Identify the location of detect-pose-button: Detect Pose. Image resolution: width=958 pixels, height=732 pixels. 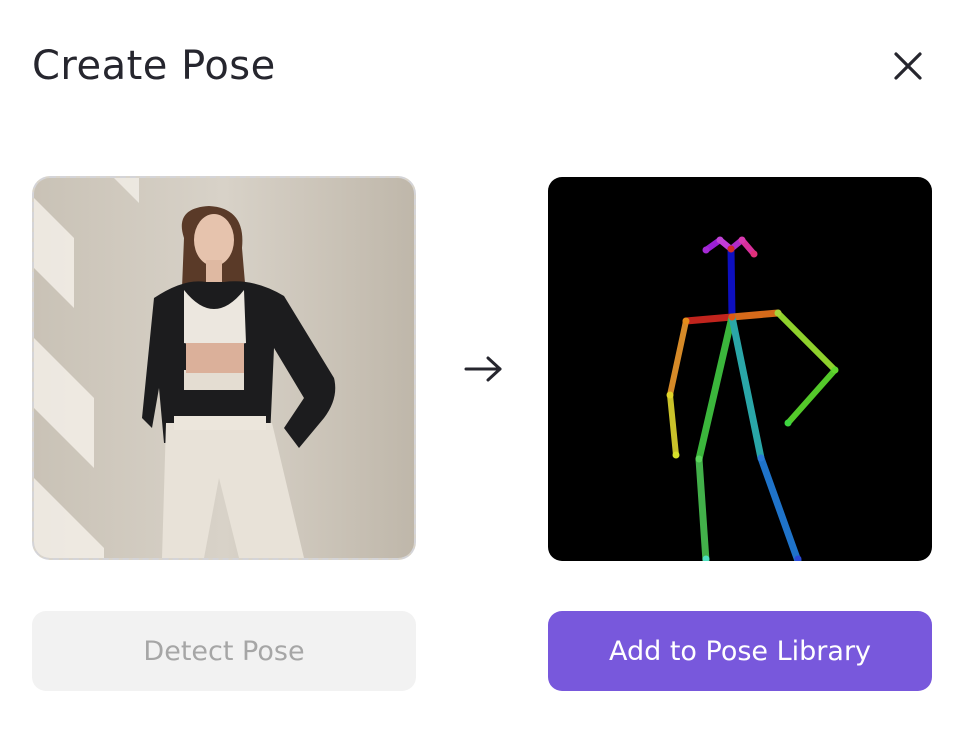
(224, 651).